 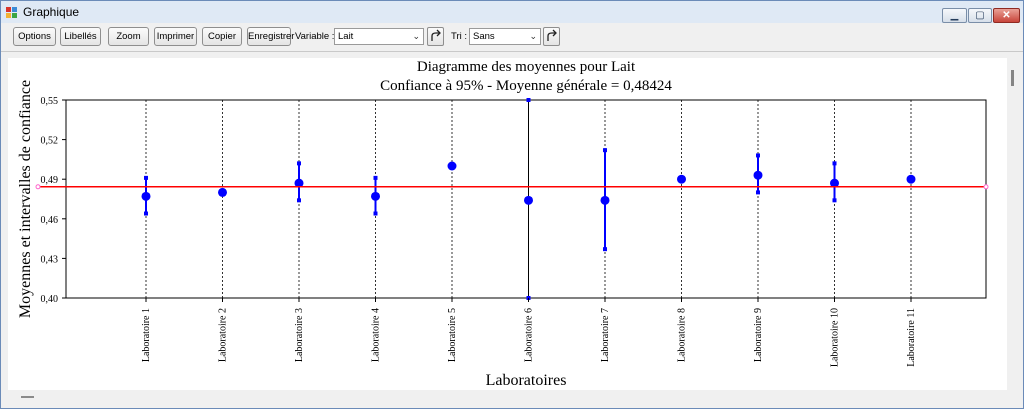 What do you see at coordinates (758, 335) in the screenshot?
I see `x-tick-label: Laboratoire 9` at bounding box center [758, 335].